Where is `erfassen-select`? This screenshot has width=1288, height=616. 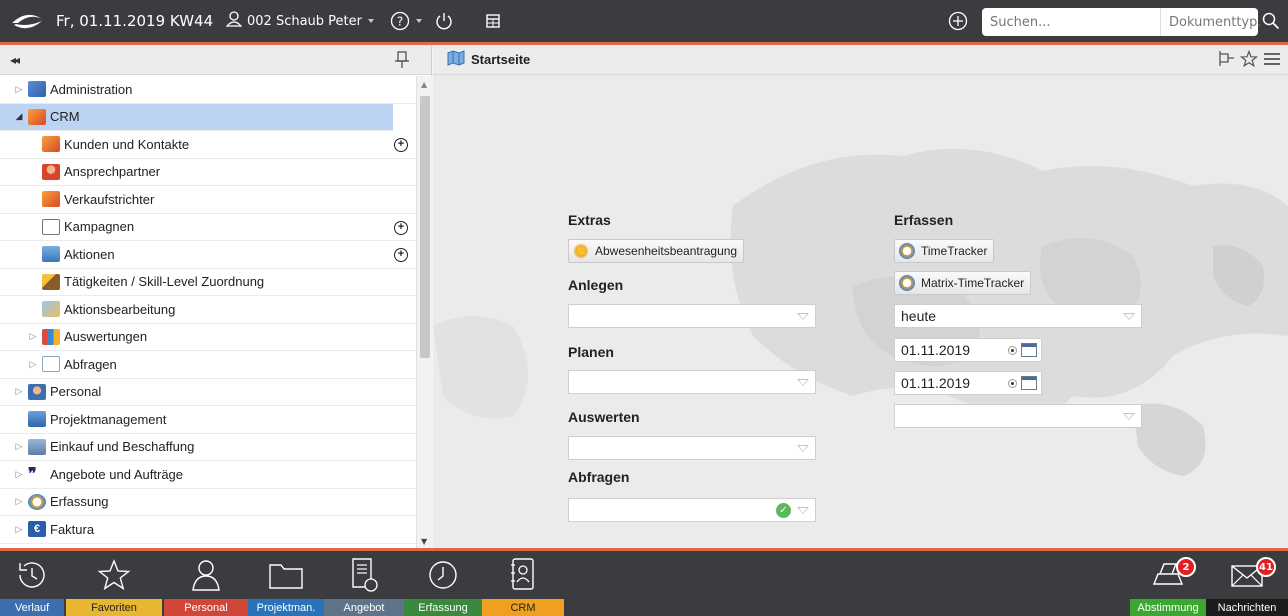
erfassen-select is located at coordinates (1018, 416).